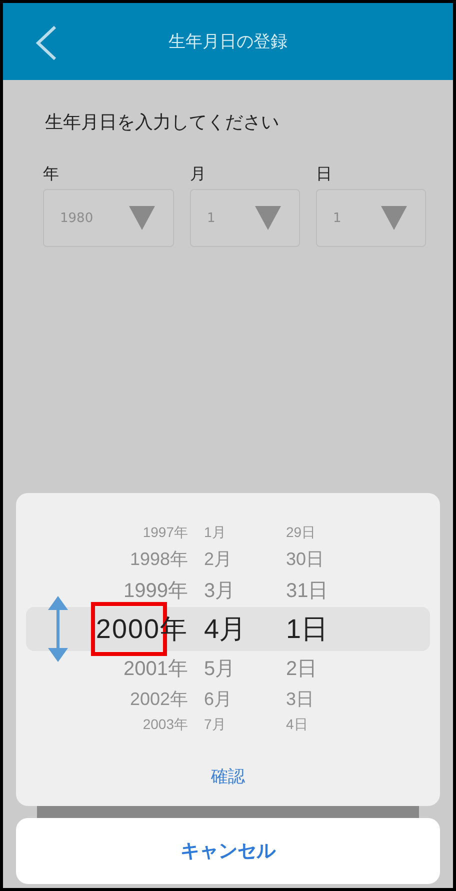 This screenshot has width=456, height=891. What do you see at coordinates (156, 669) in the screenshot?
I see `picker-year: 2001年` at bounding box center [156, 669].